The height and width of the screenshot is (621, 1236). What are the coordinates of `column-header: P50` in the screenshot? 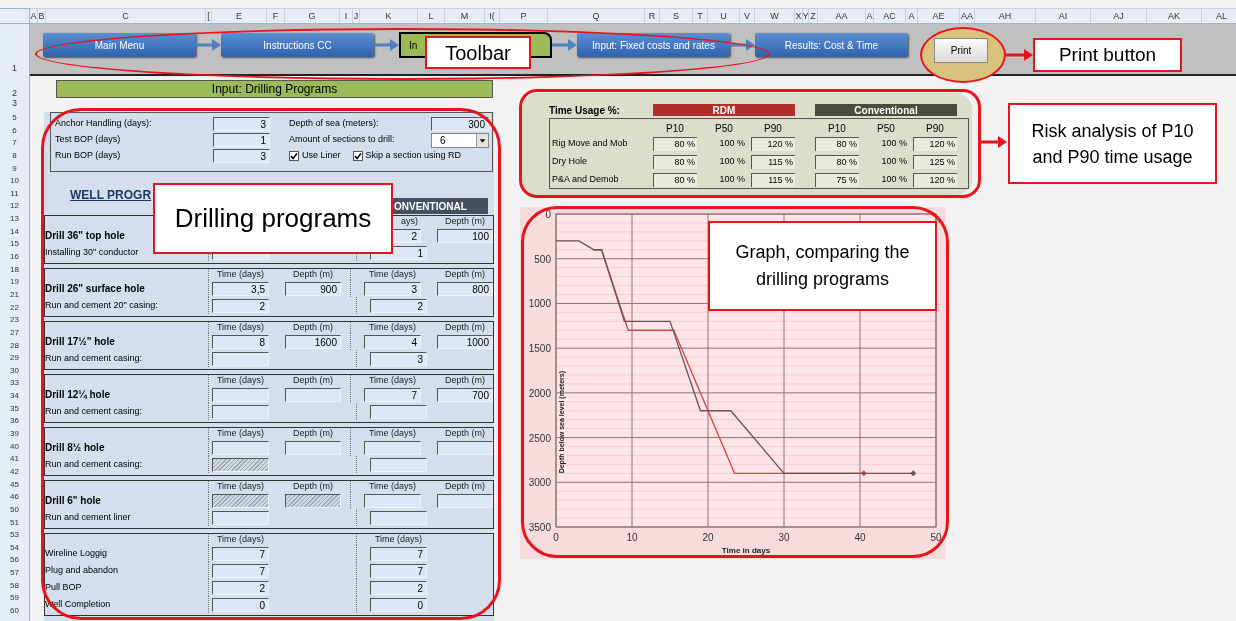 It's located at (724, 128).